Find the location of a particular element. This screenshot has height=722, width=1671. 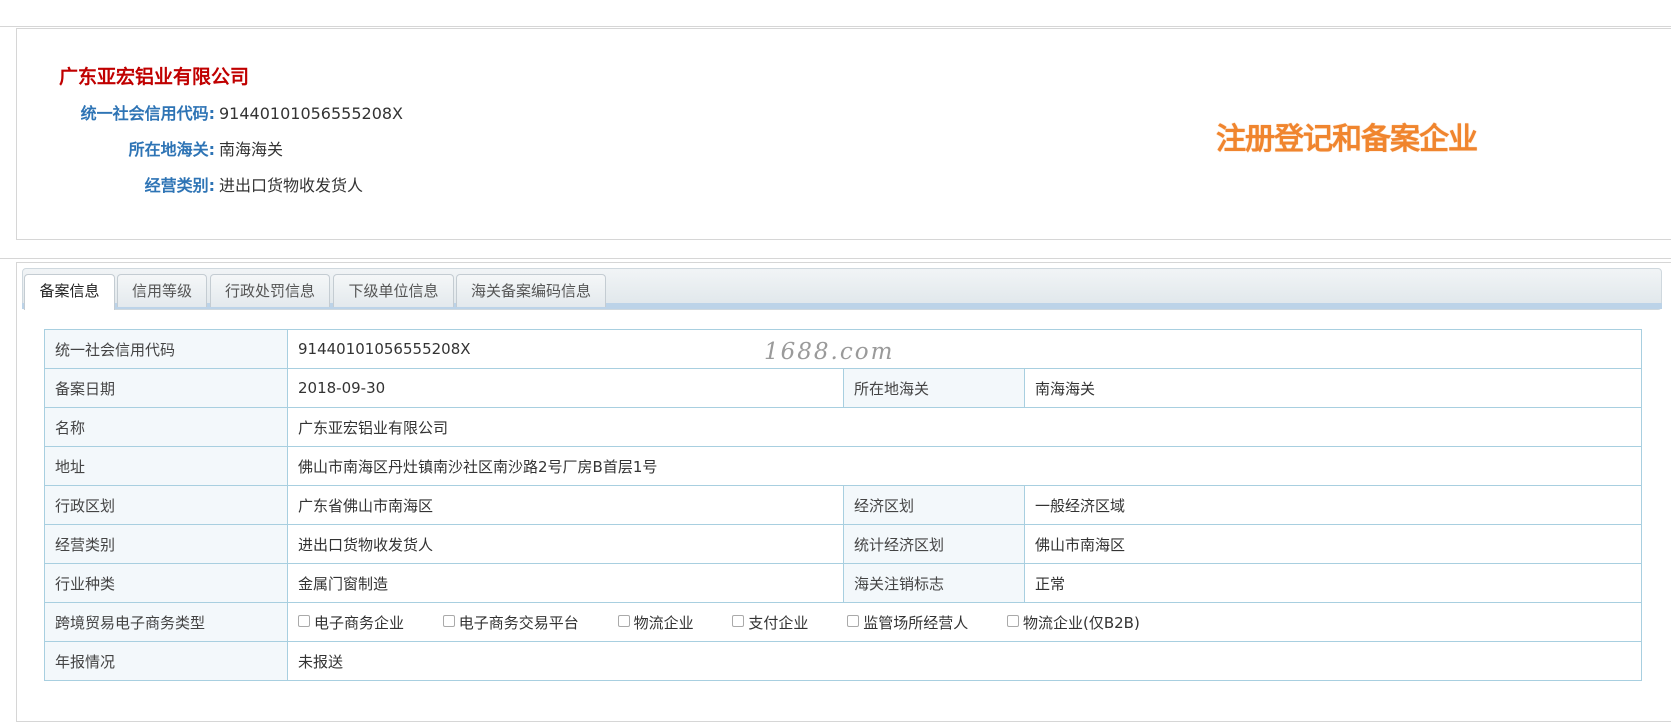

tab-subordinate-units: 下级单位信息 is located at coordinates (393, 290).